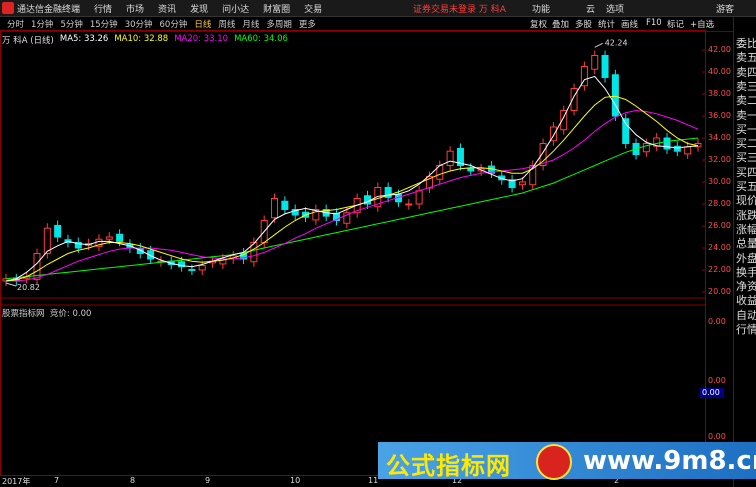 This screenshot has width=756, height=487. I want to click on tab-60min: 60分钟, so click(174, 24).